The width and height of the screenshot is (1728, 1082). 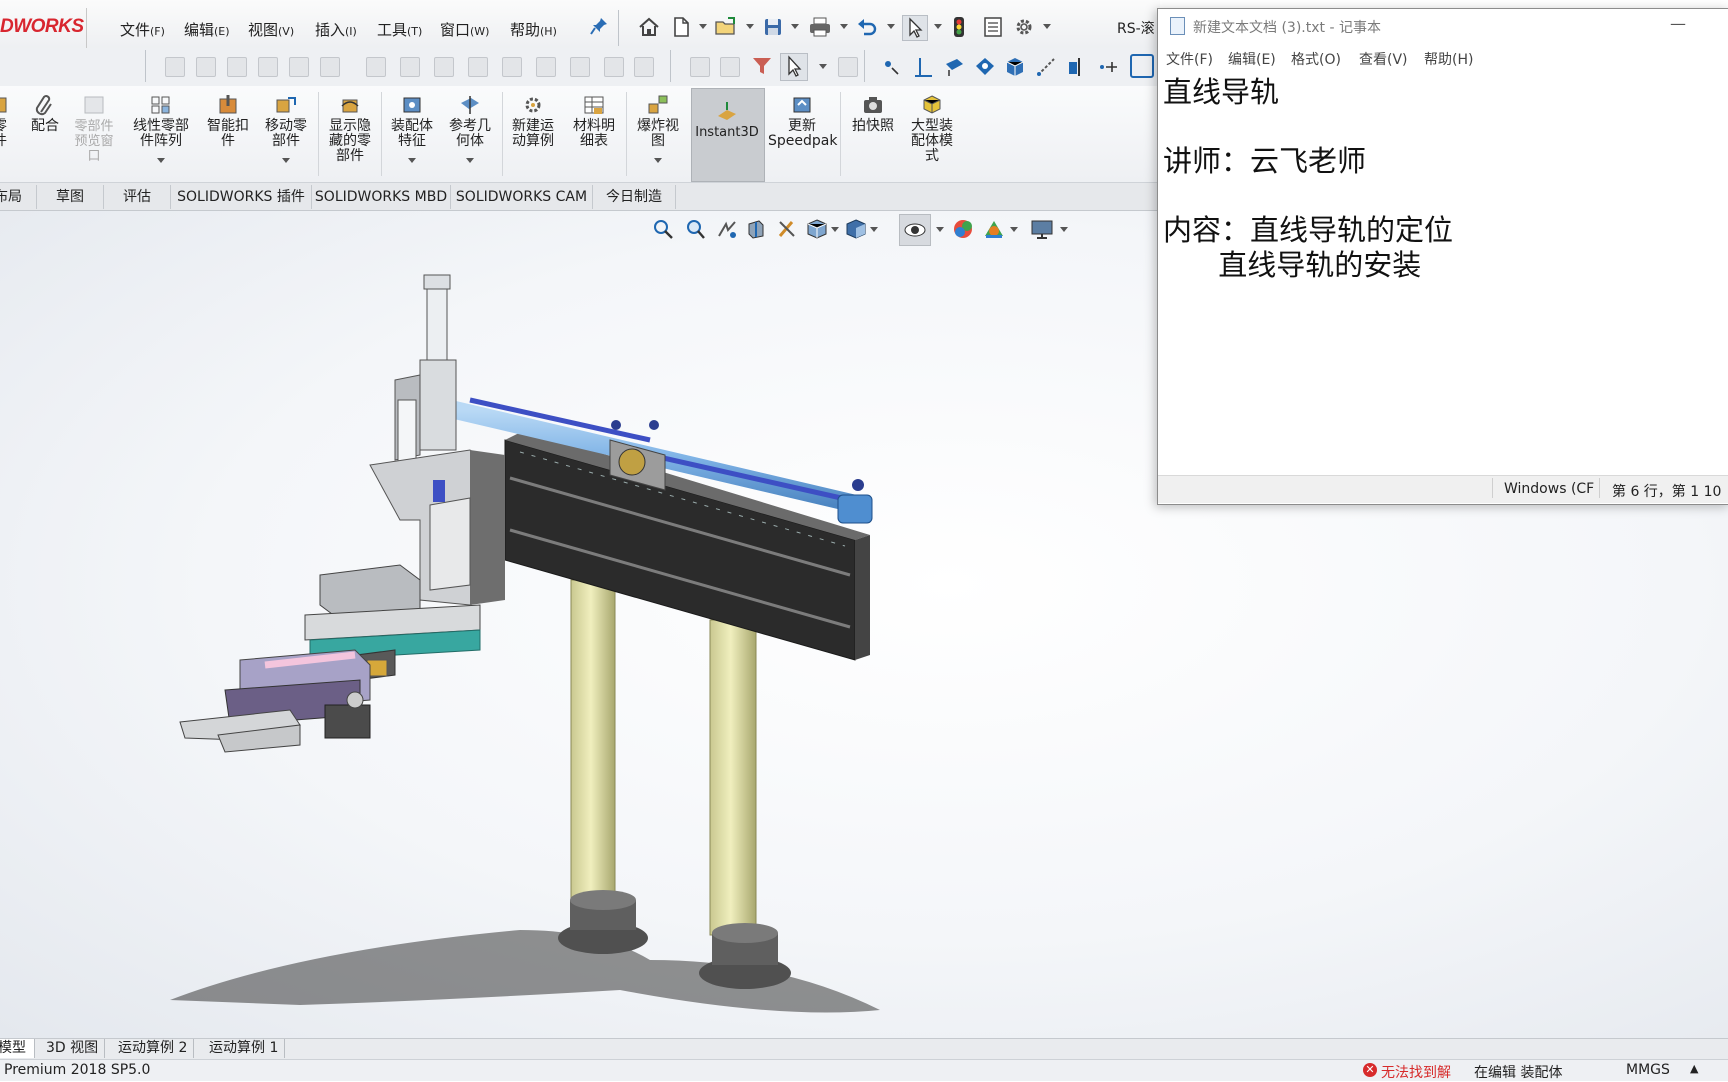 I want to click on minimize-icon: —, so click(x=1678, y=24).